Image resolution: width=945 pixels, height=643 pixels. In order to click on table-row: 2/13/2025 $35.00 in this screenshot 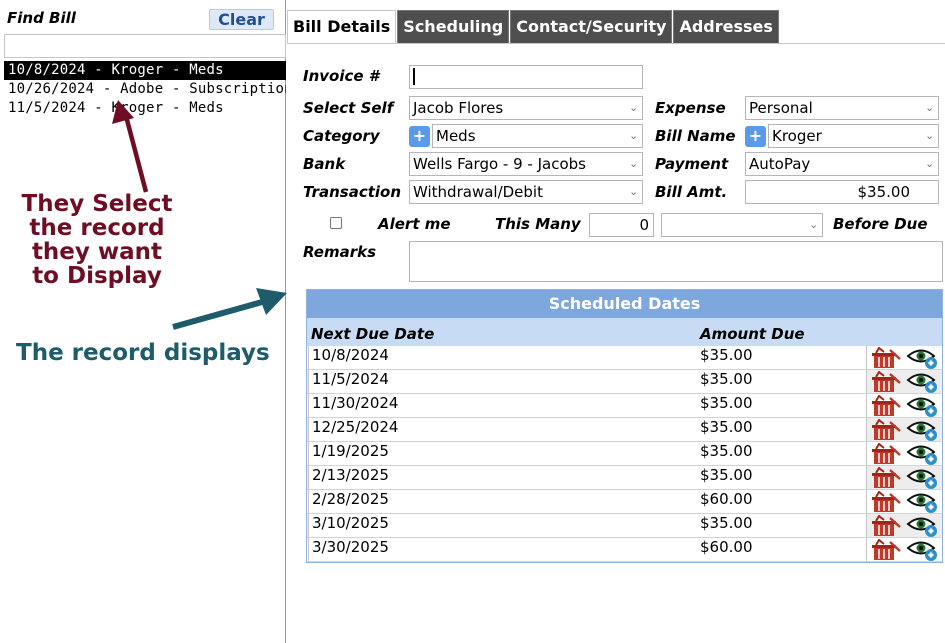, I will do `click(624, 478)`.